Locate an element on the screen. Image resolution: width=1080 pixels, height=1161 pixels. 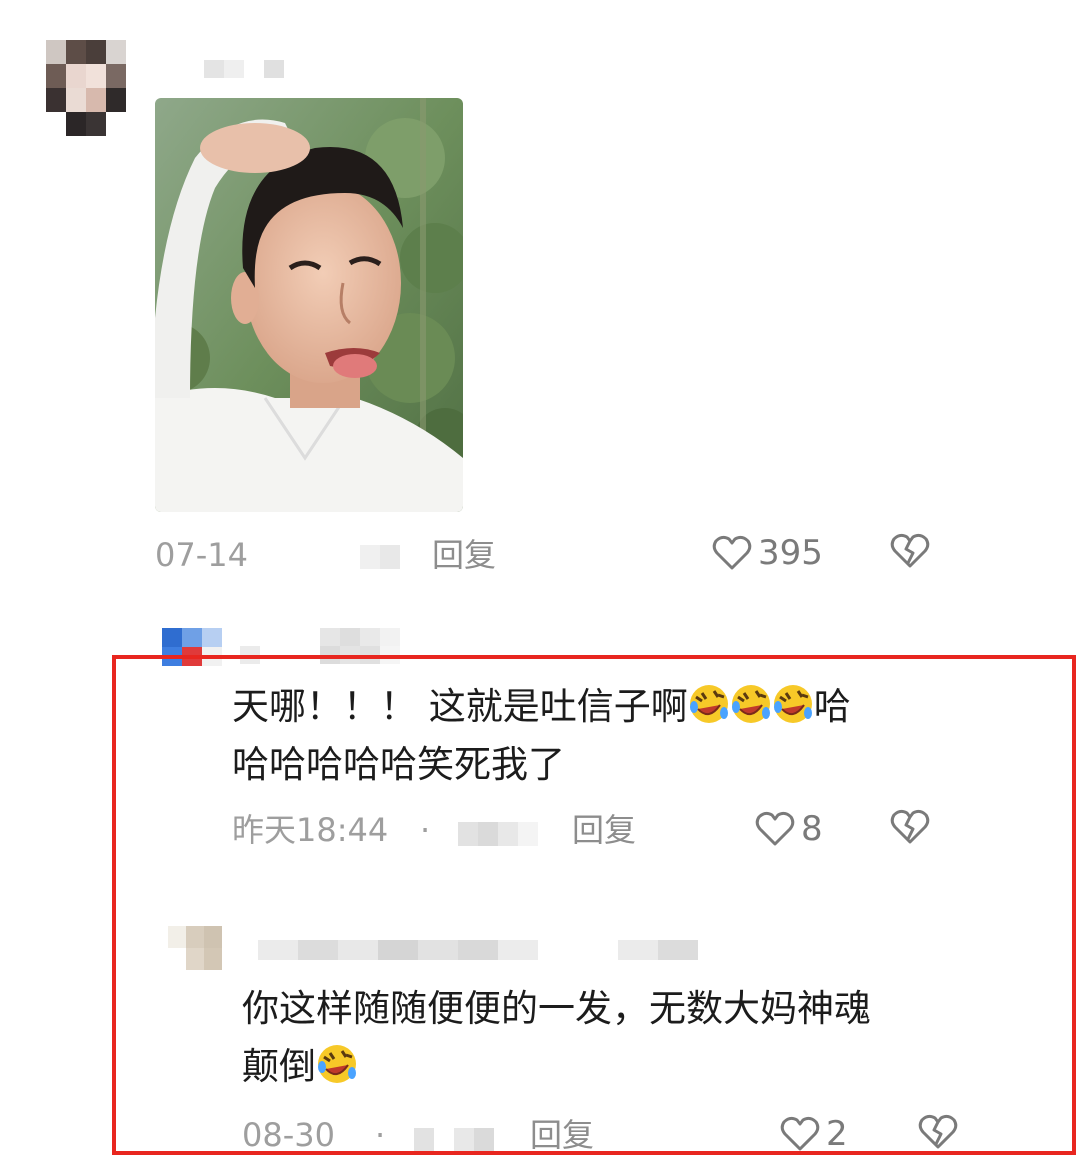
dislike-button is located at coordinates (910, 553).